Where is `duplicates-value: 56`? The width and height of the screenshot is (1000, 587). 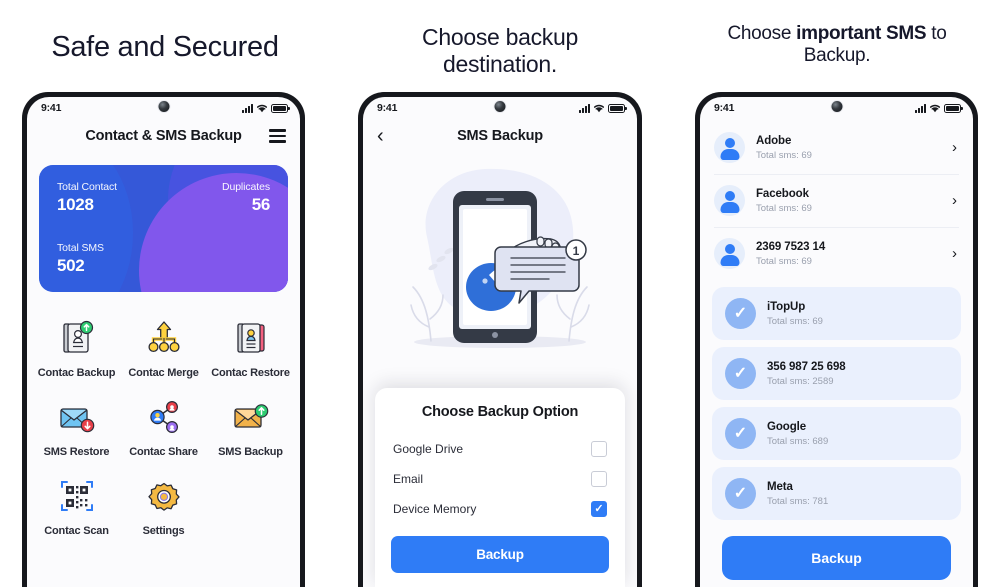
duplicates-value: 56 is located at coordinates (261, 204).